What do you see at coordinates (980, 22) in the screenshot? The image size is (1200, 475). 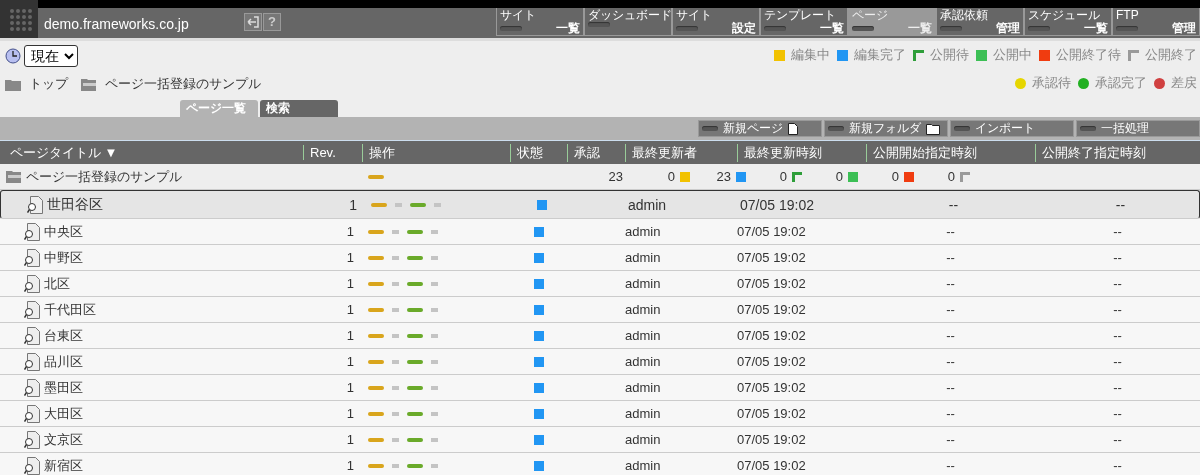 I see `nav-tab: 承認依頼 管理` at bounding box center [980, 22].